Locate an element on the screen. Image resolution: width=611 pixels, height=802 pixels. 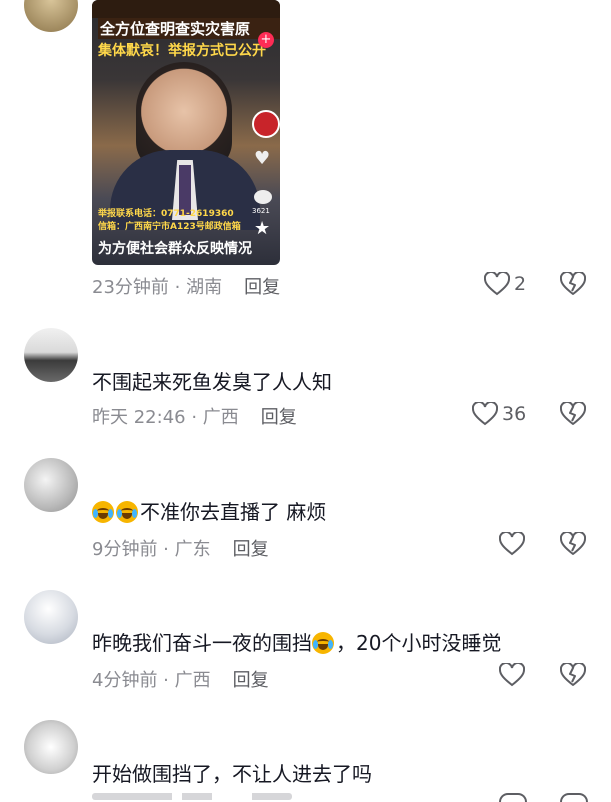
comment-meta: 9分钟前 · 广东 回复 is located at coordinates (180, 548).